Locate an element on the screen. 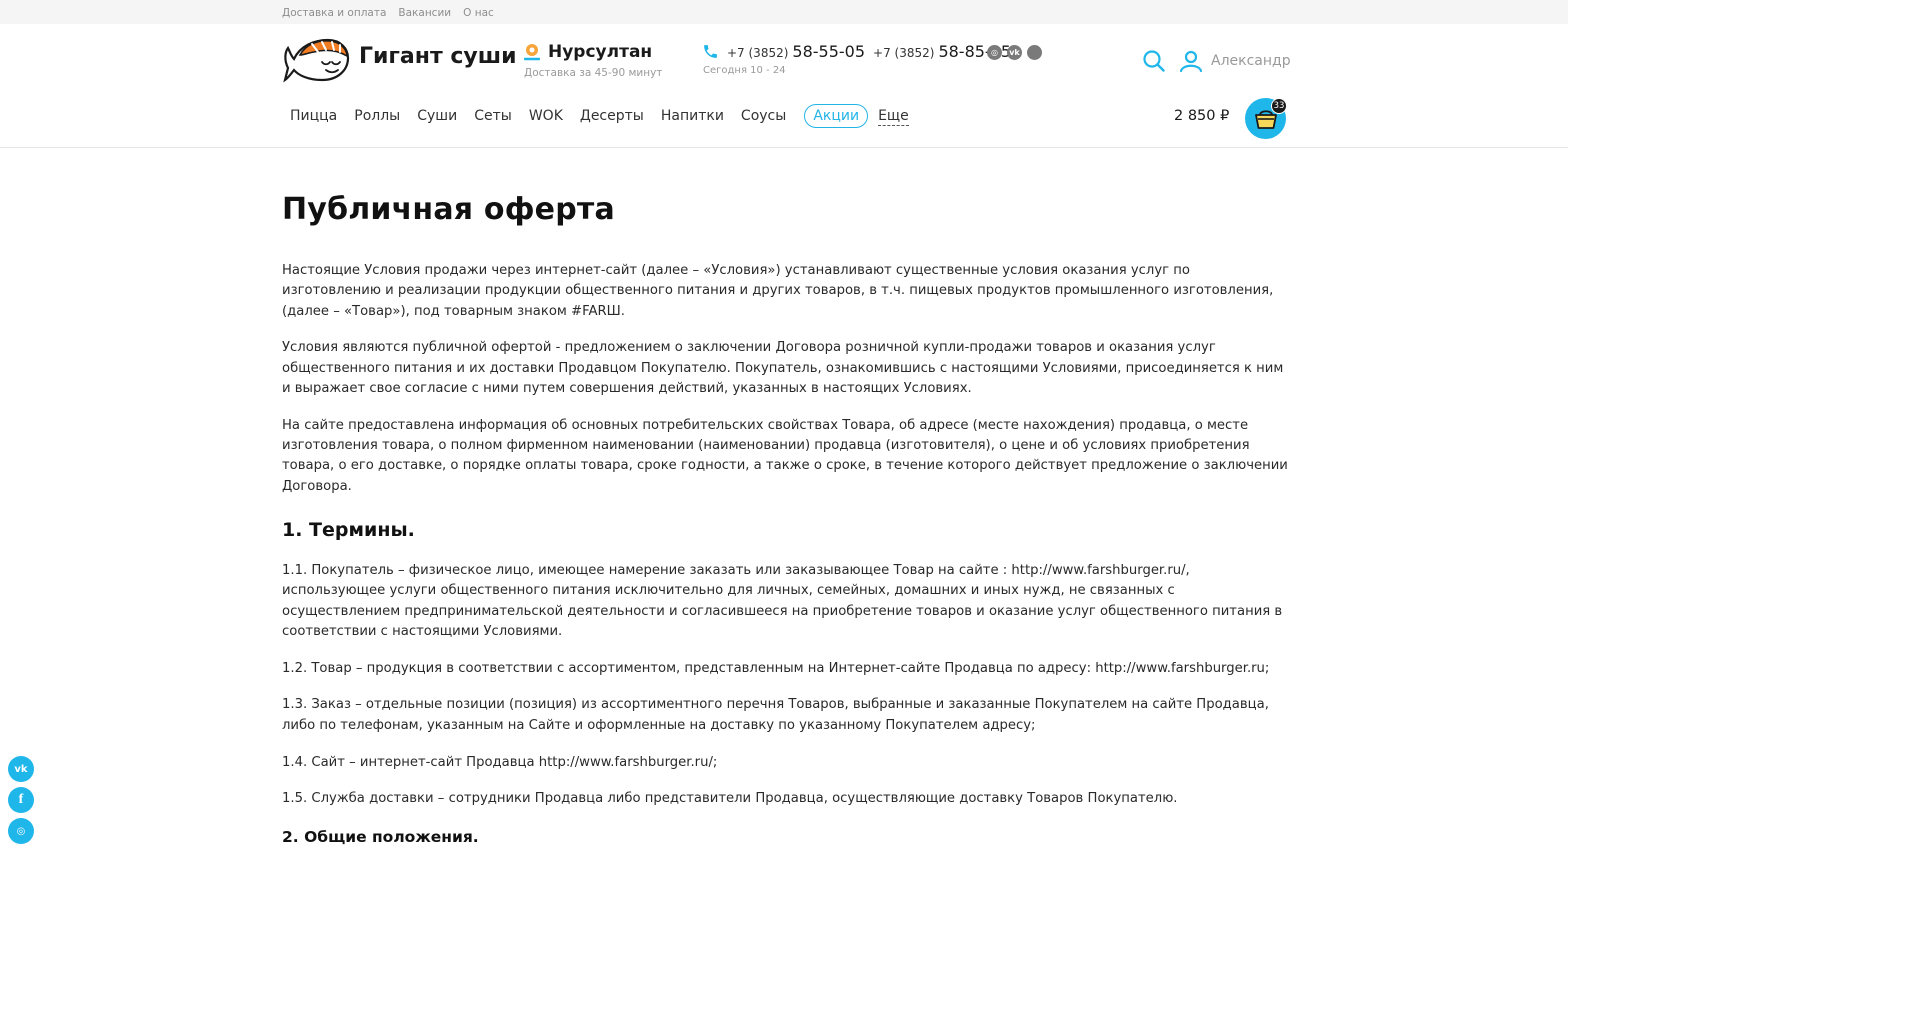 The image size is (1920, 1024). top-link-delivery: Доставка и оплата is located at coordinates (334, 13).